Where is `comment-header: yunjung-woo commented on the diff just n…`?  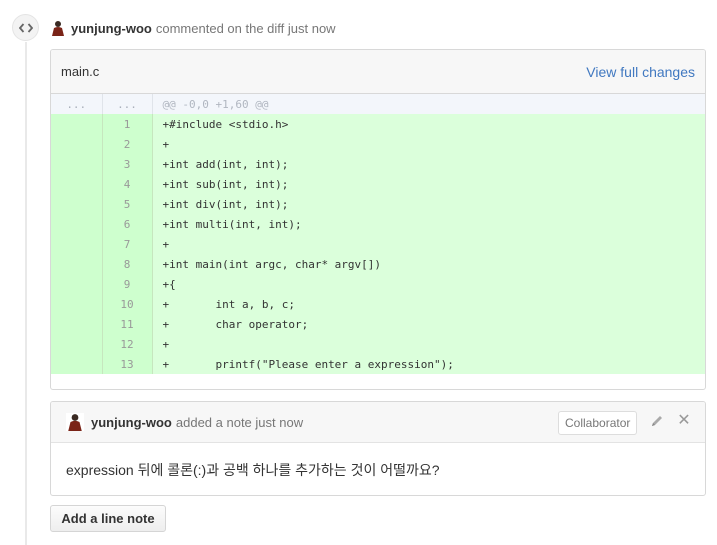
comment-header: yunjung-woo commented on the diff just n… is located at coordinates (193, 28).